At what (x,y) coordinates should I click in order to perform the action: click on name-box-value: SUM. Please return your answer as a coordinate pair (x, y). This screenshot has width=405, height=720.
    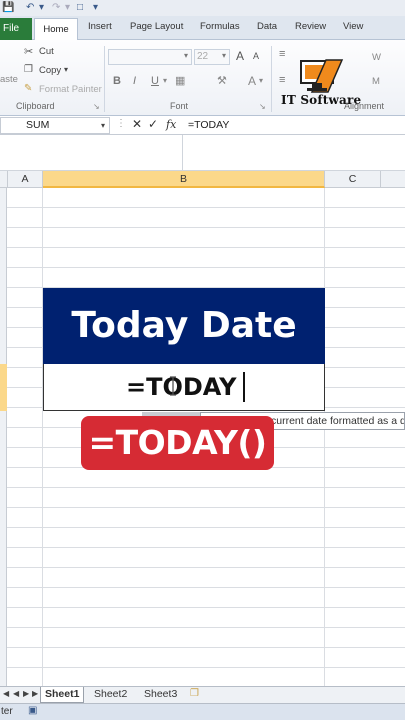
    Looking at the image, I should click on (38, 125).